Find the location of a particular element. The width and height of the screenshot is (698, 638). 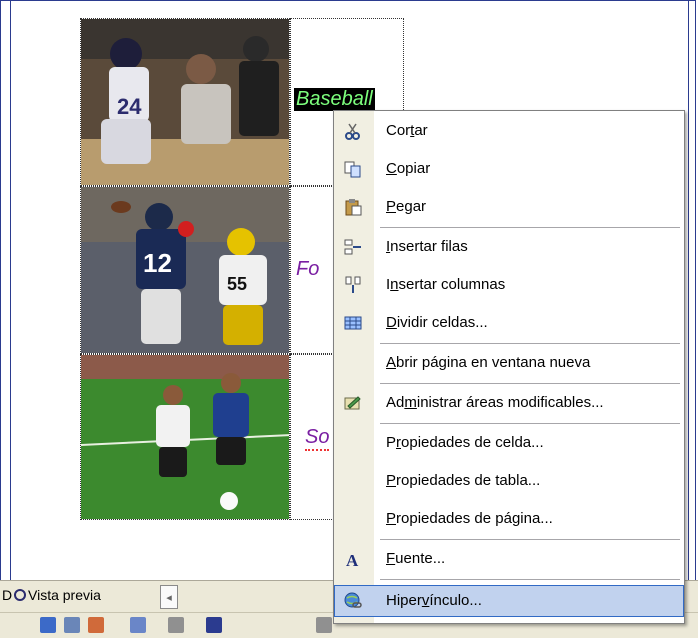

editable-areas-icon is located at coordinates (352, 403).